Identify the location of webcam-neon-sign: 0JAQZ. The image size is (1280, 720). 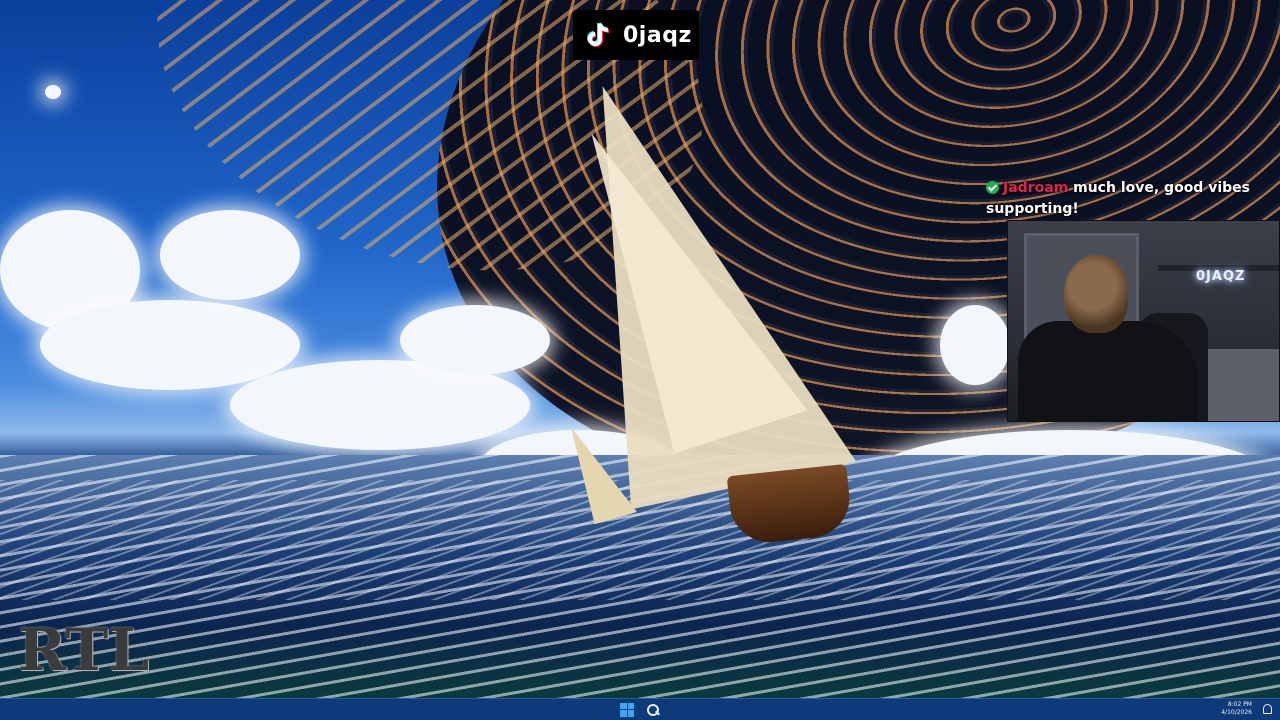
(1221, 276).